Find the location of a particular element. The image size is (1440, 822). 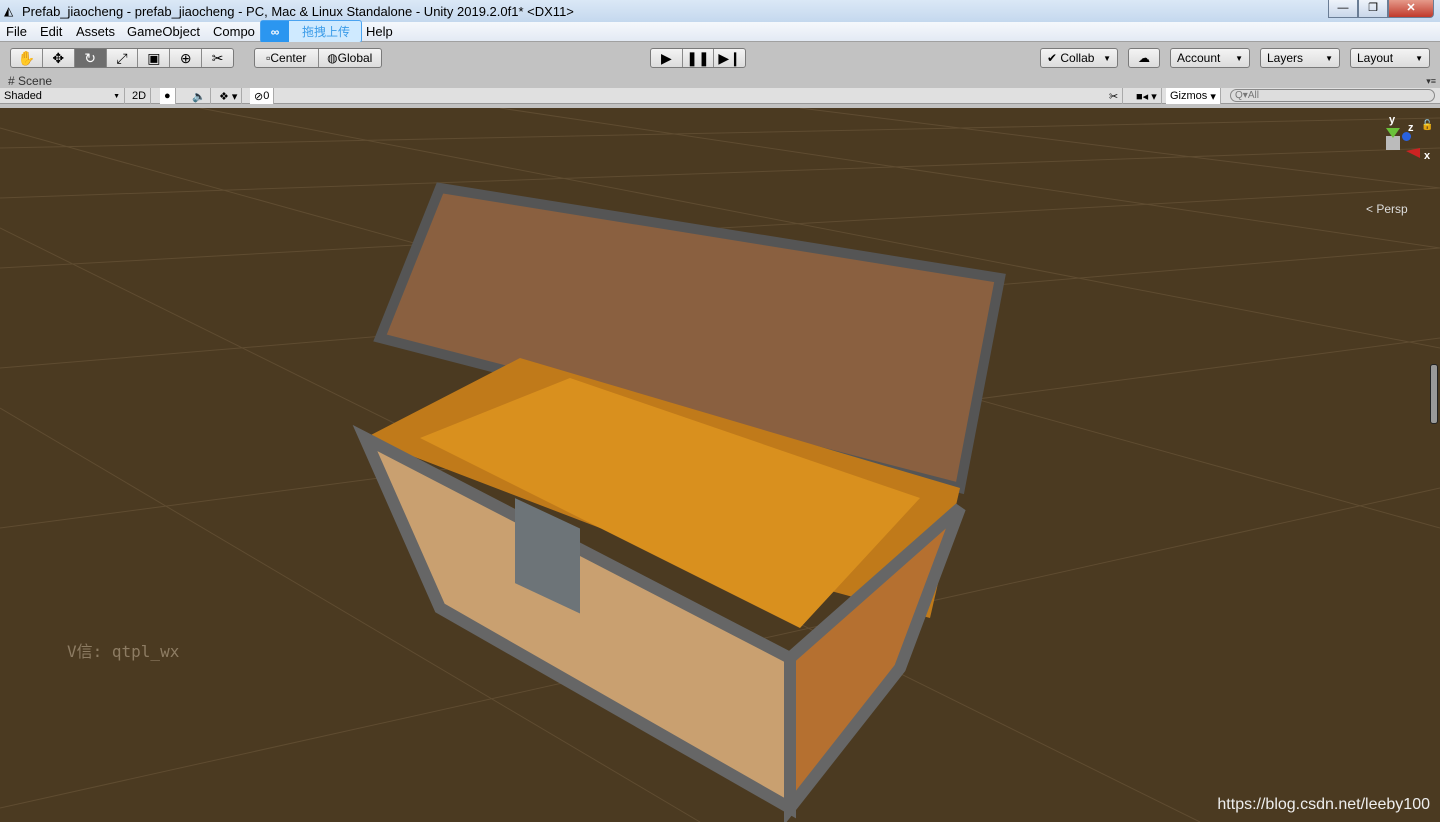

tools-icon: ✂ is located at coordinates (1114, 96).